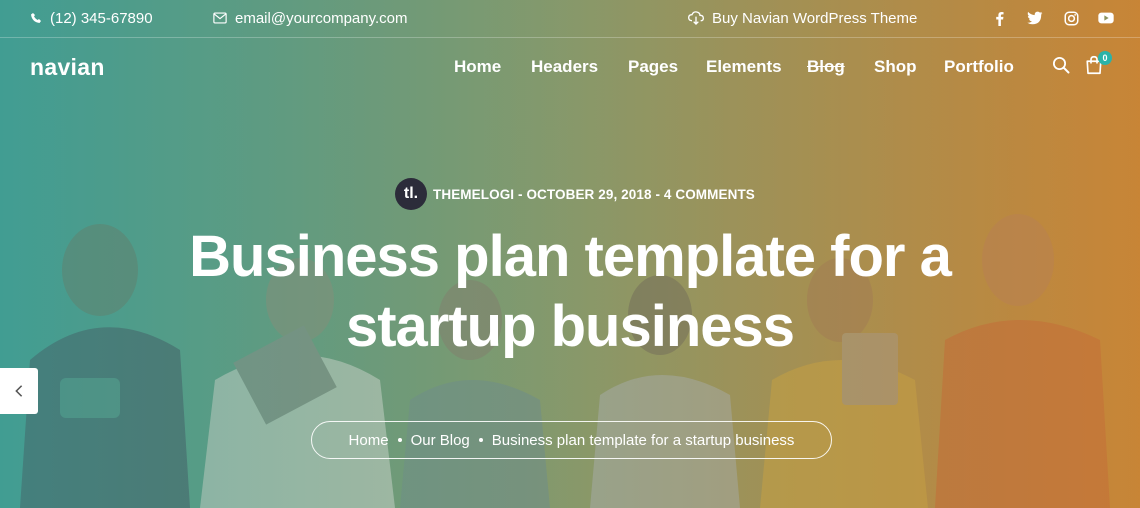  I want to click on post-title-line-2: startup business, so click(570, 326).